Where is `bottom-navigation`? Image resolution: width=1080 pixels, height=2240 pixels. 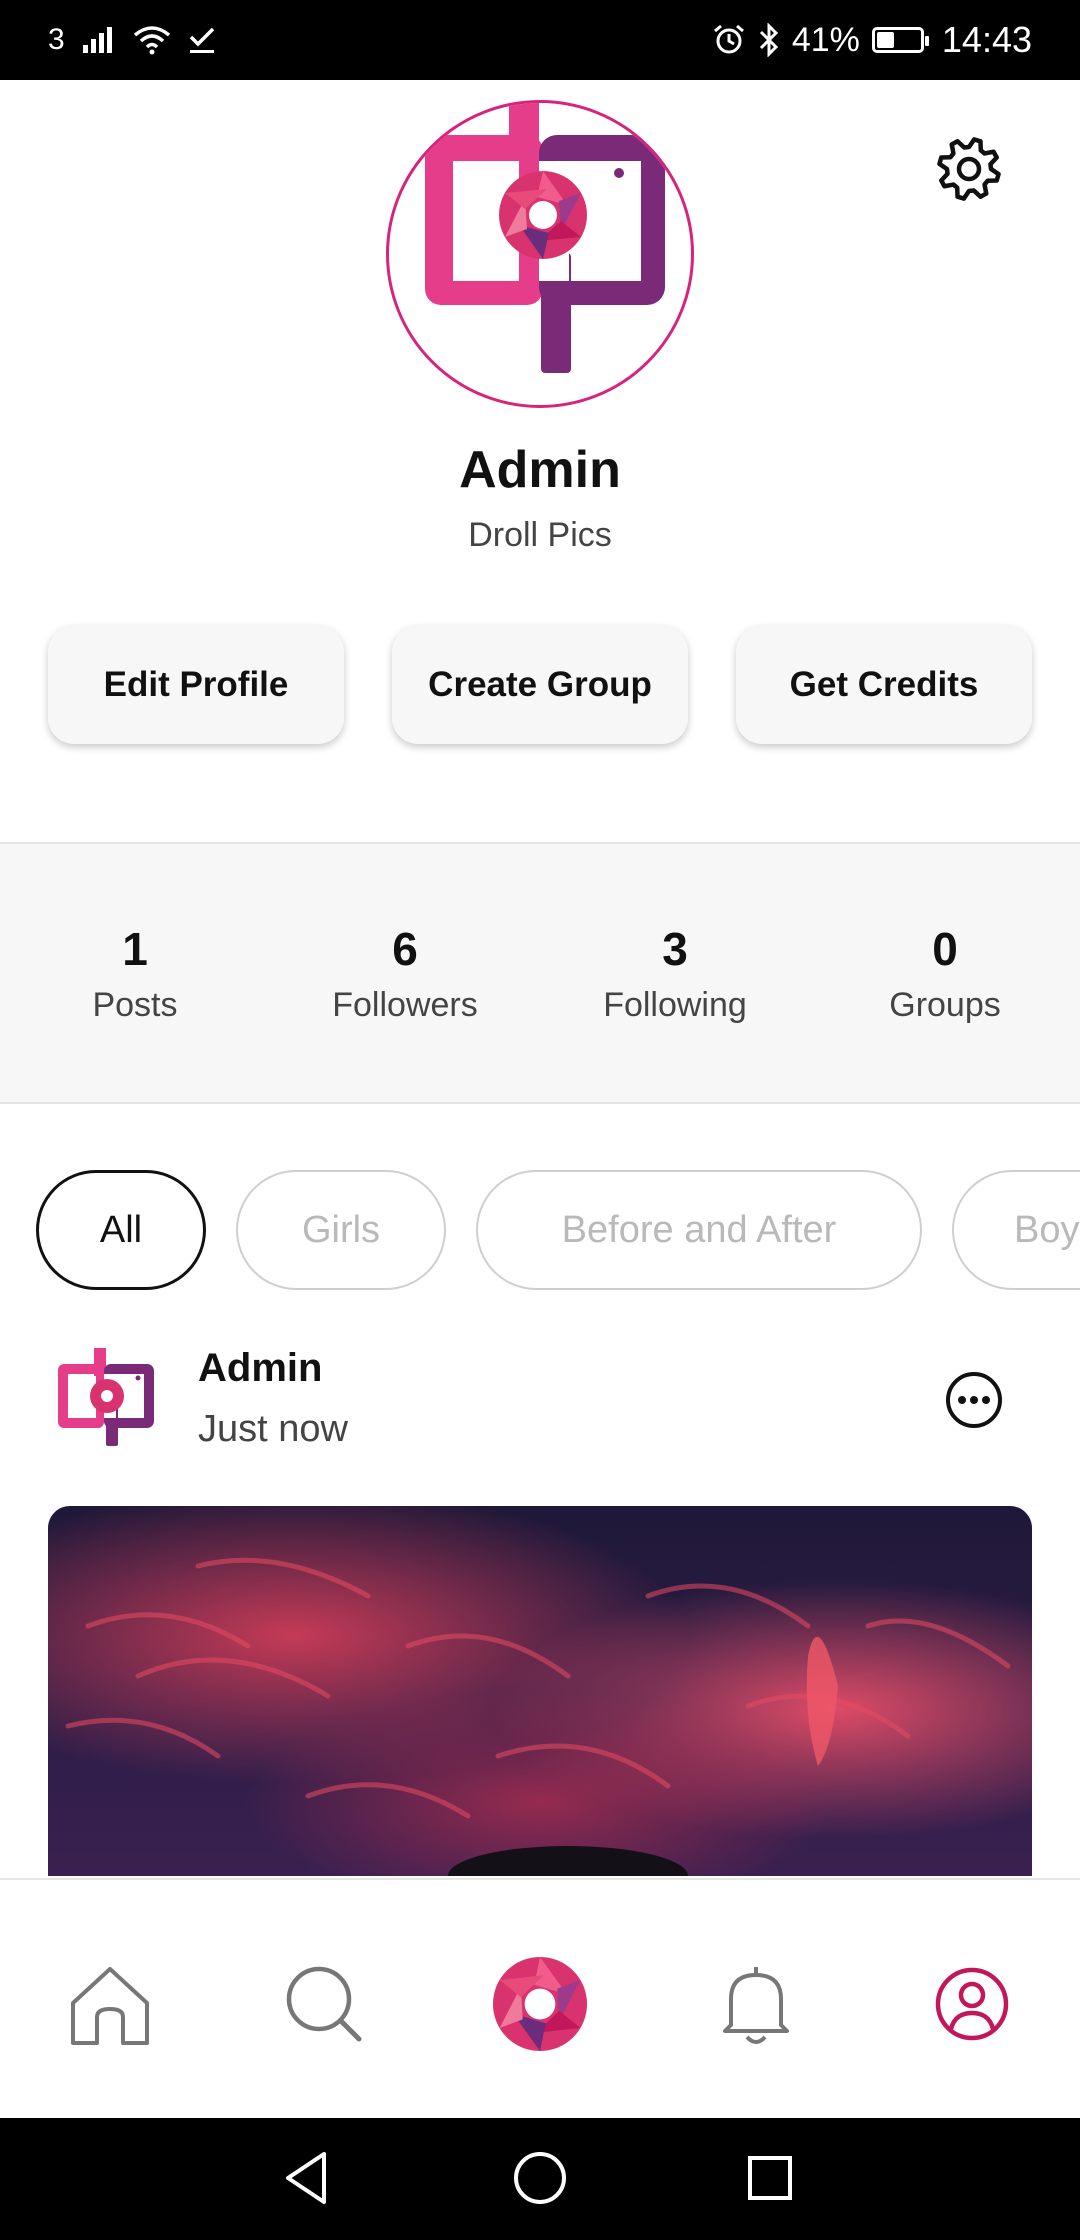
bottom-navigation is located at coordinates (540, 1998).